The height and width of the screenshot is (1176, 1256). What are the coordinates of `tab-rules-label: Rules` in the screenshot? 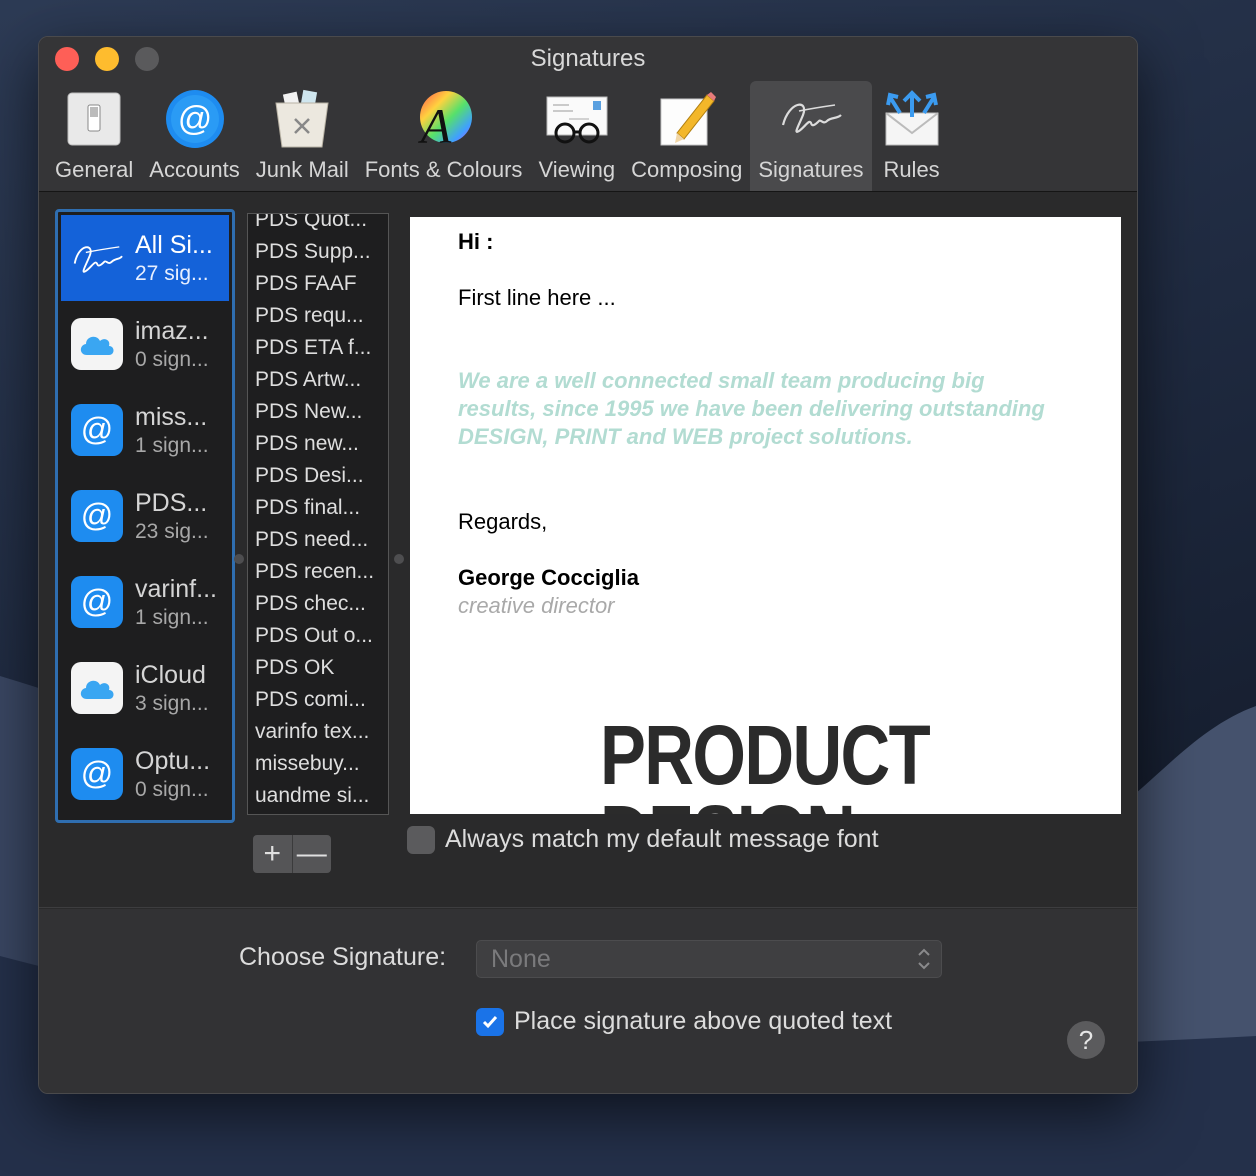 It's located at (911, 169).